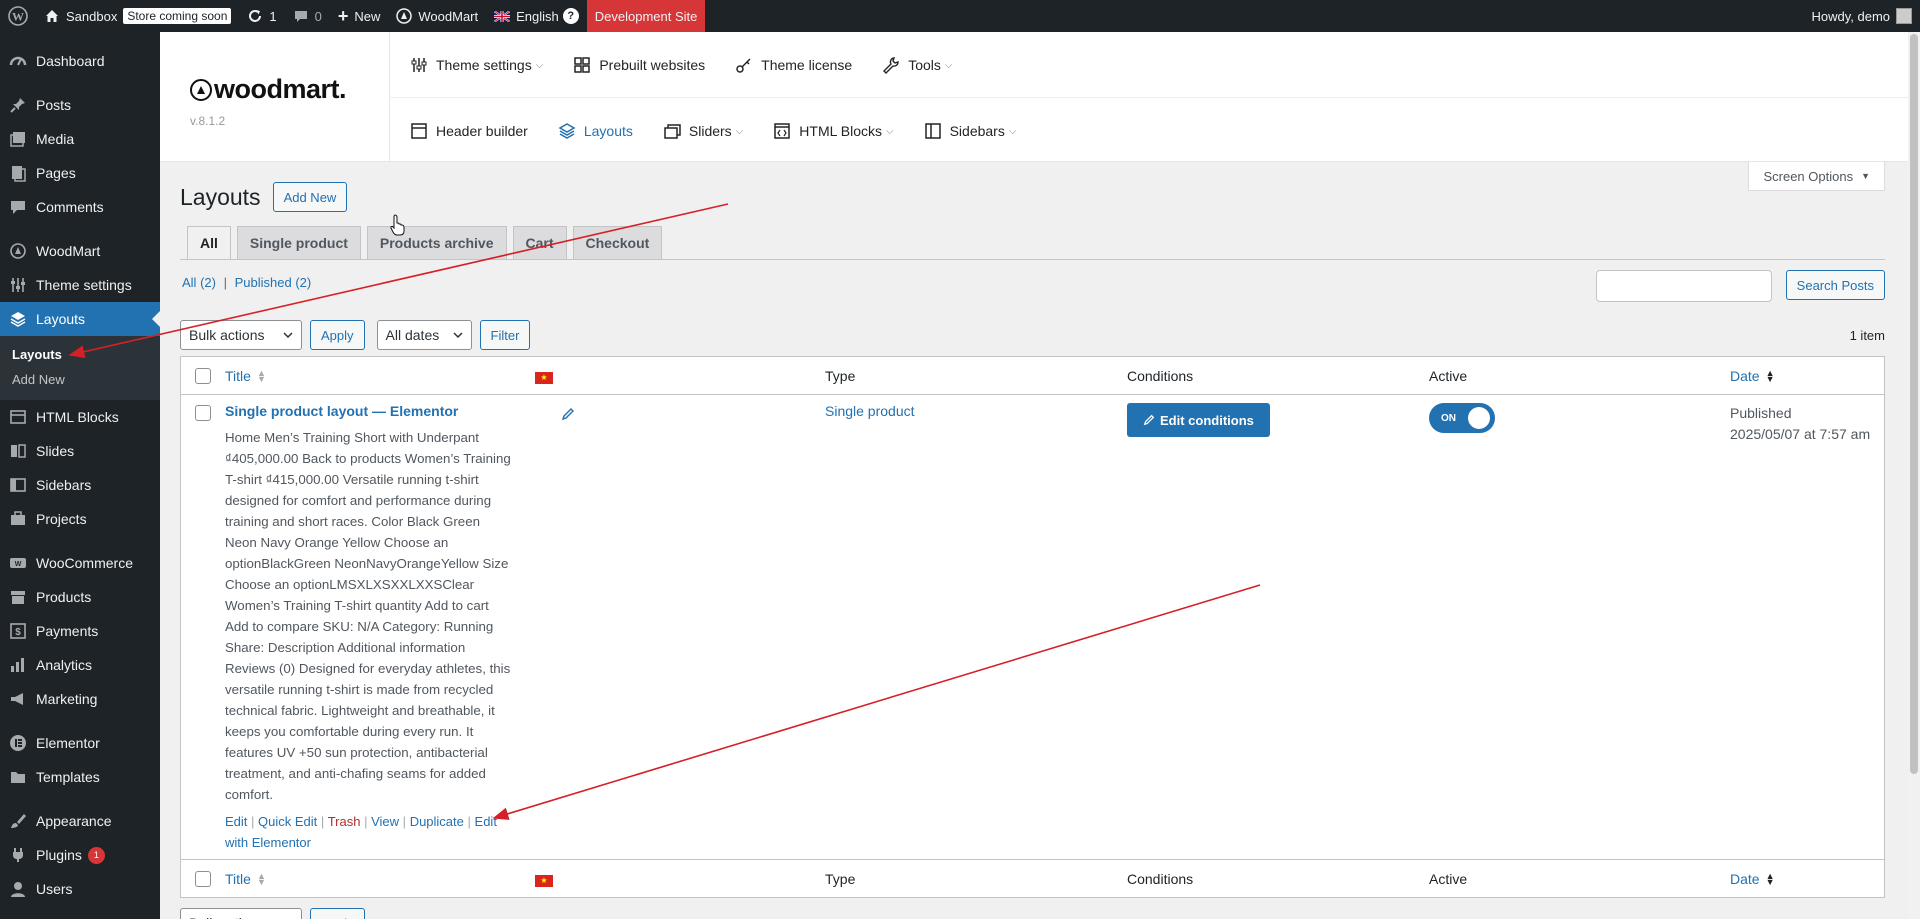 The image size is (1920, 919). Describe the element at coordinates (469, 131) in the screenshot. I see `nav-header-builder: Header builder` at that location.